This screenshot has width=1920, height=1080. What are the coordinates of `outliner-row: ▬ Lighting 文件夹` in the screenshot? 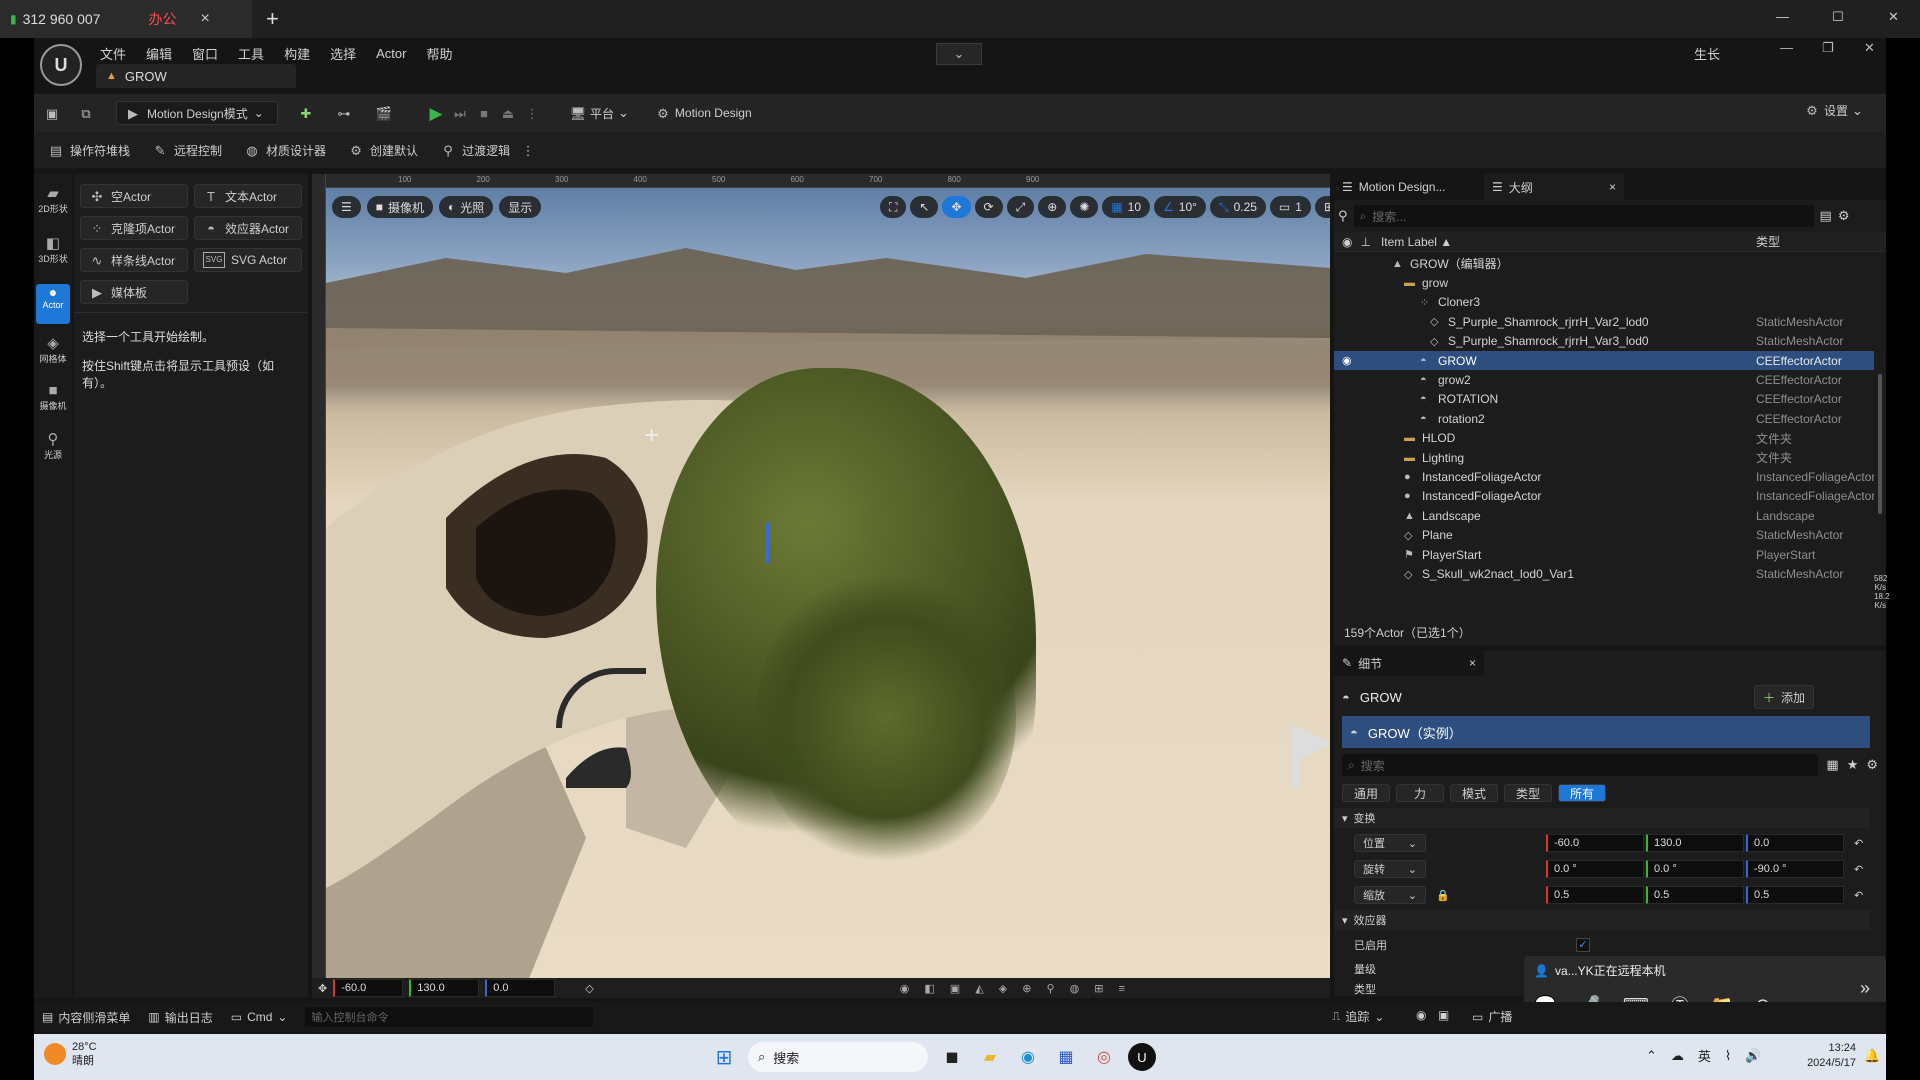 It's located at (1604, 457).